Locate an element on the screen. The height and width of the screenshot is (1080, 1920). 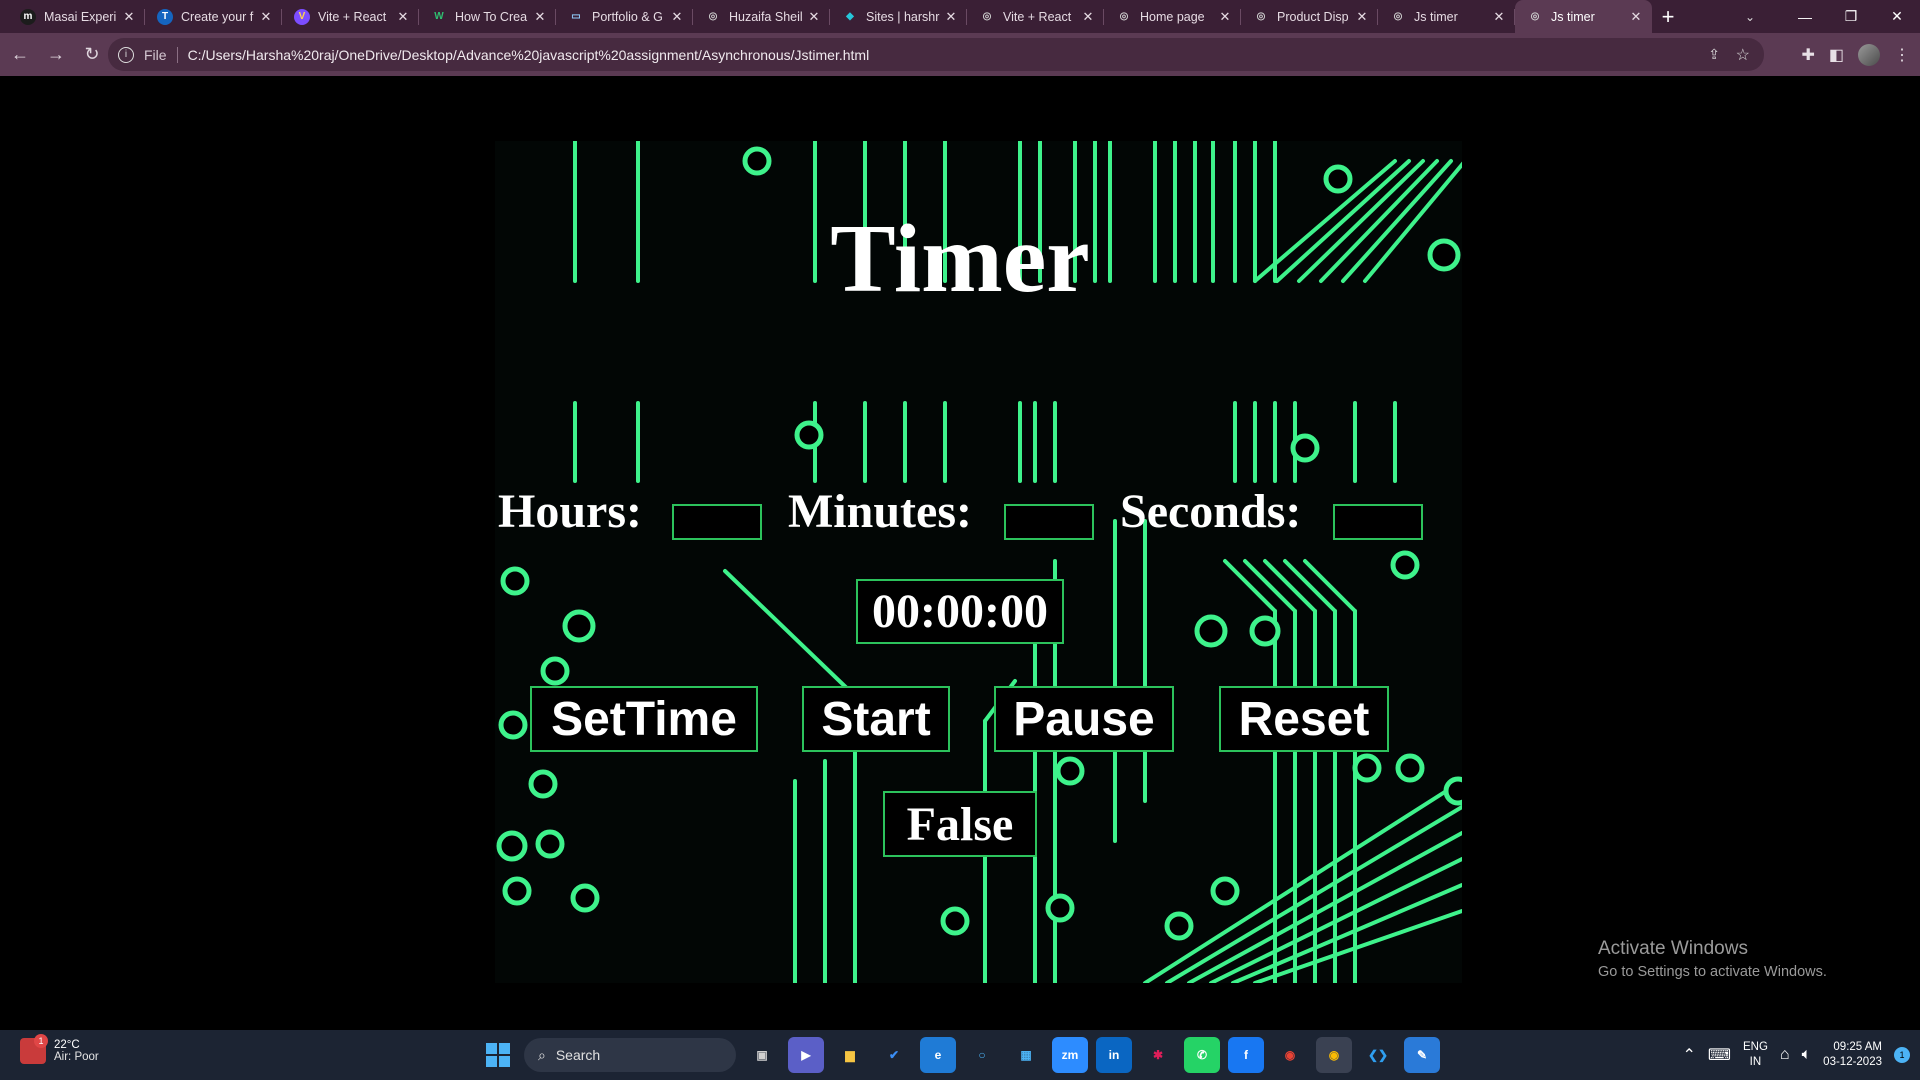
close-window-button: ✕ is located at coordinates (1897, 16).